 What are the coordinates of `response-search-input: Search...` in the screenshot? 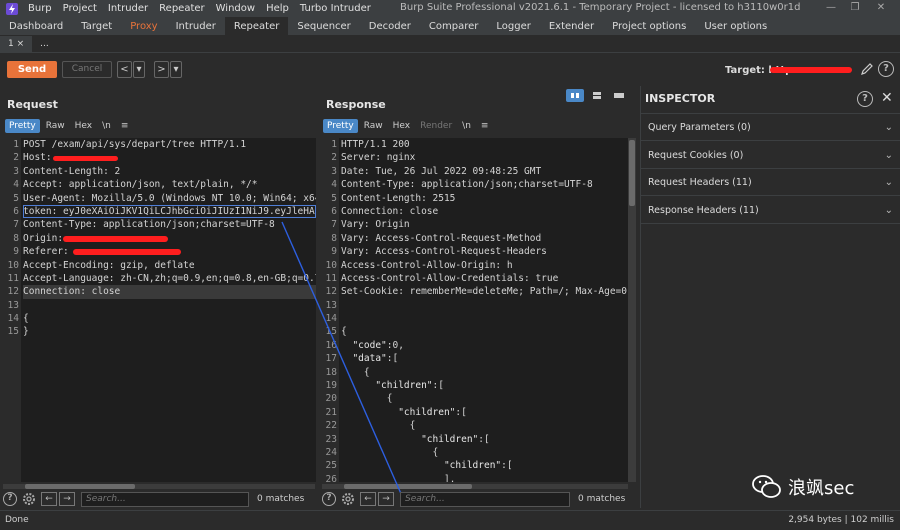 It's located at (485, 499).